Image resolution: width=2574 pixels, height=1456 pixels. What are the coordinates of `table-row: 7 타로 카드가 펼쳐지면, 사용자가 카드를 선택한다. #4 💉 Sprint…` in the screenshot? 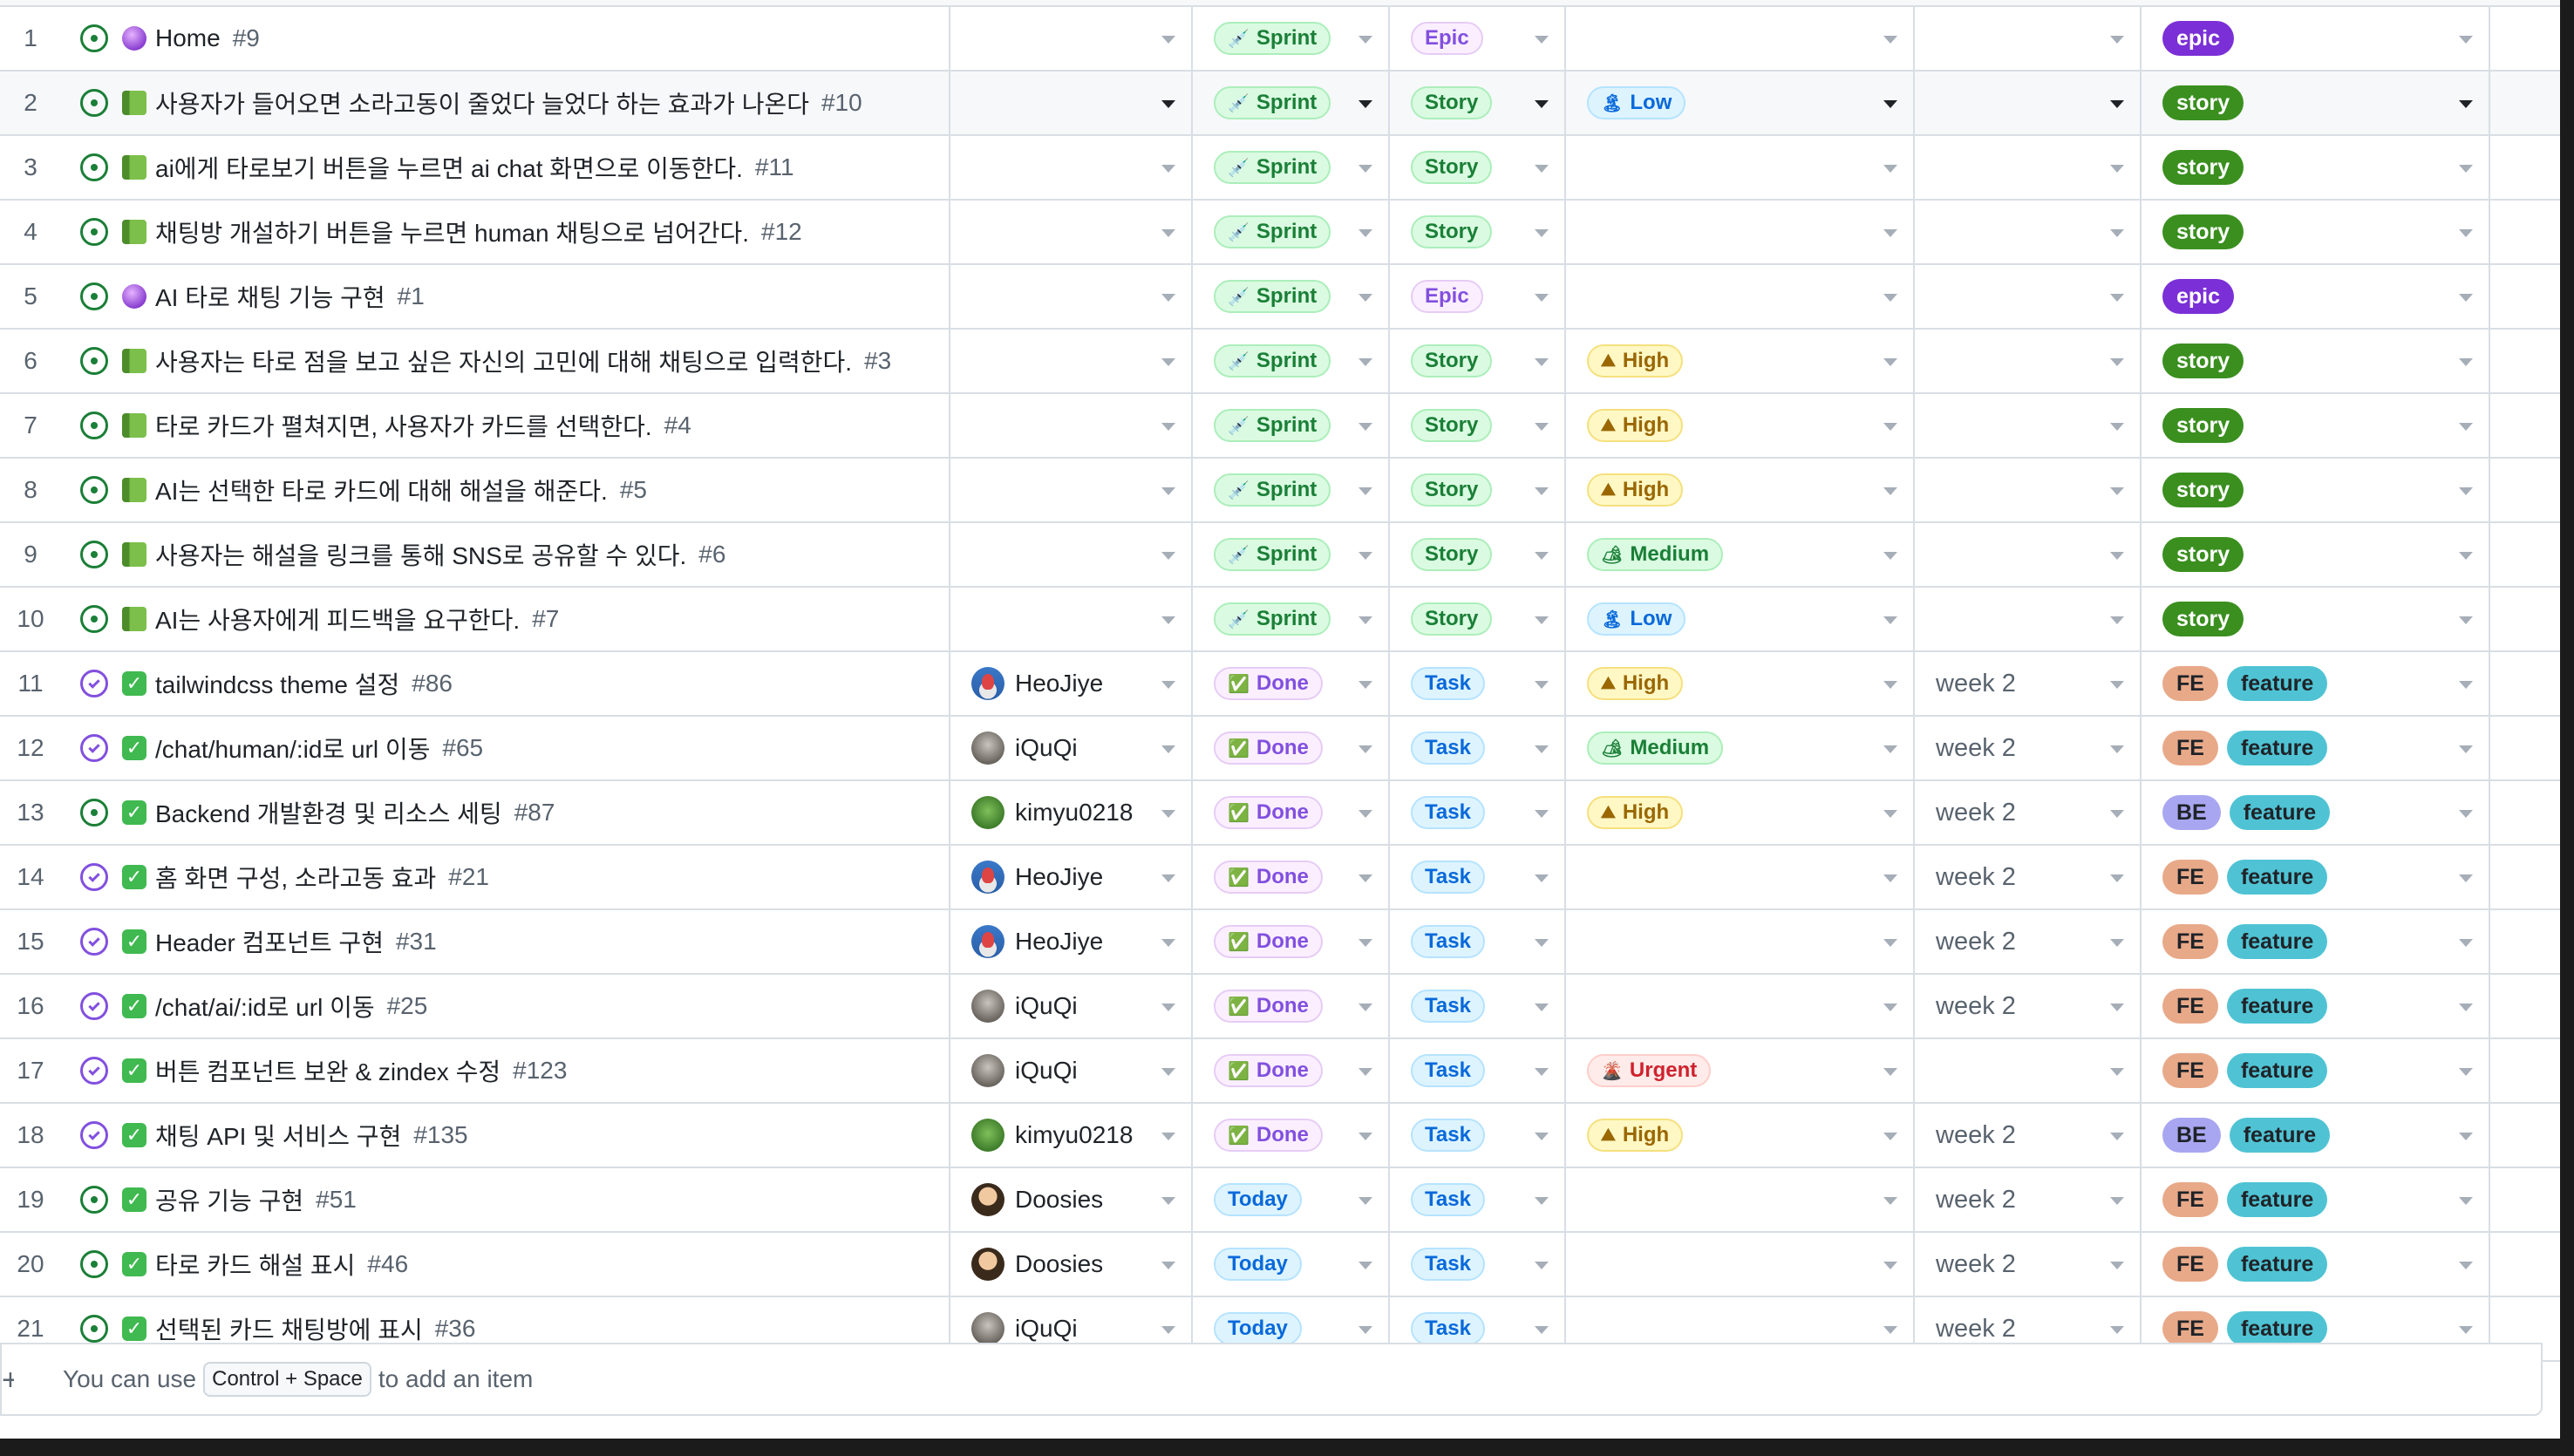 It's located at (1280, 426).